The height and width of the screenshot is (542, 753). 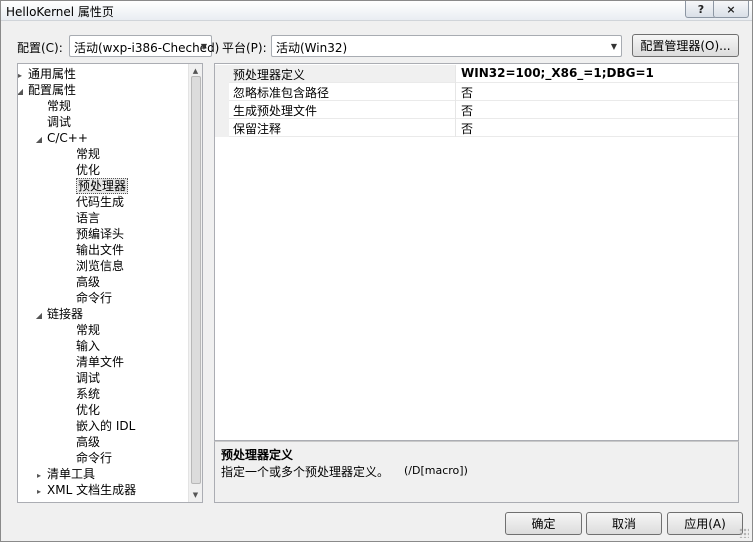 I want to click on tree-item: ▸ 通用属性, so click(x=47, y=74).